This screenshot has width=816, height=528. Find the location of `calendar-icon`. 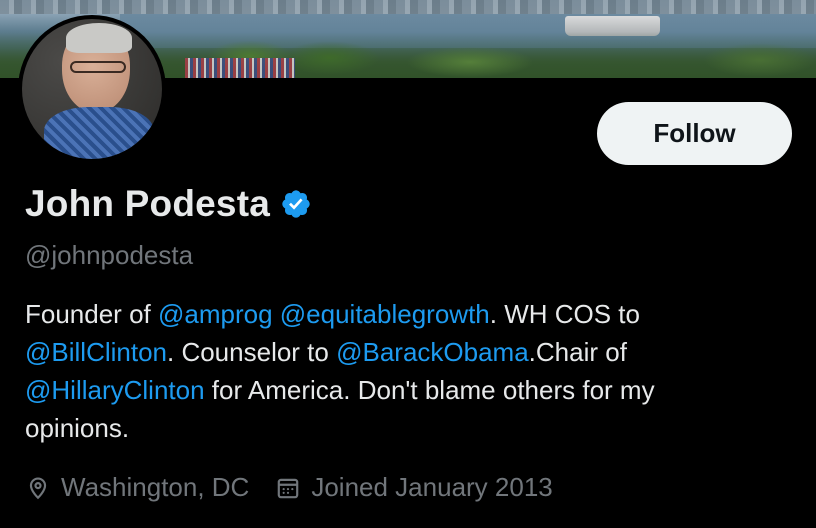

calendar-icon is located at coordinates (288, 488).